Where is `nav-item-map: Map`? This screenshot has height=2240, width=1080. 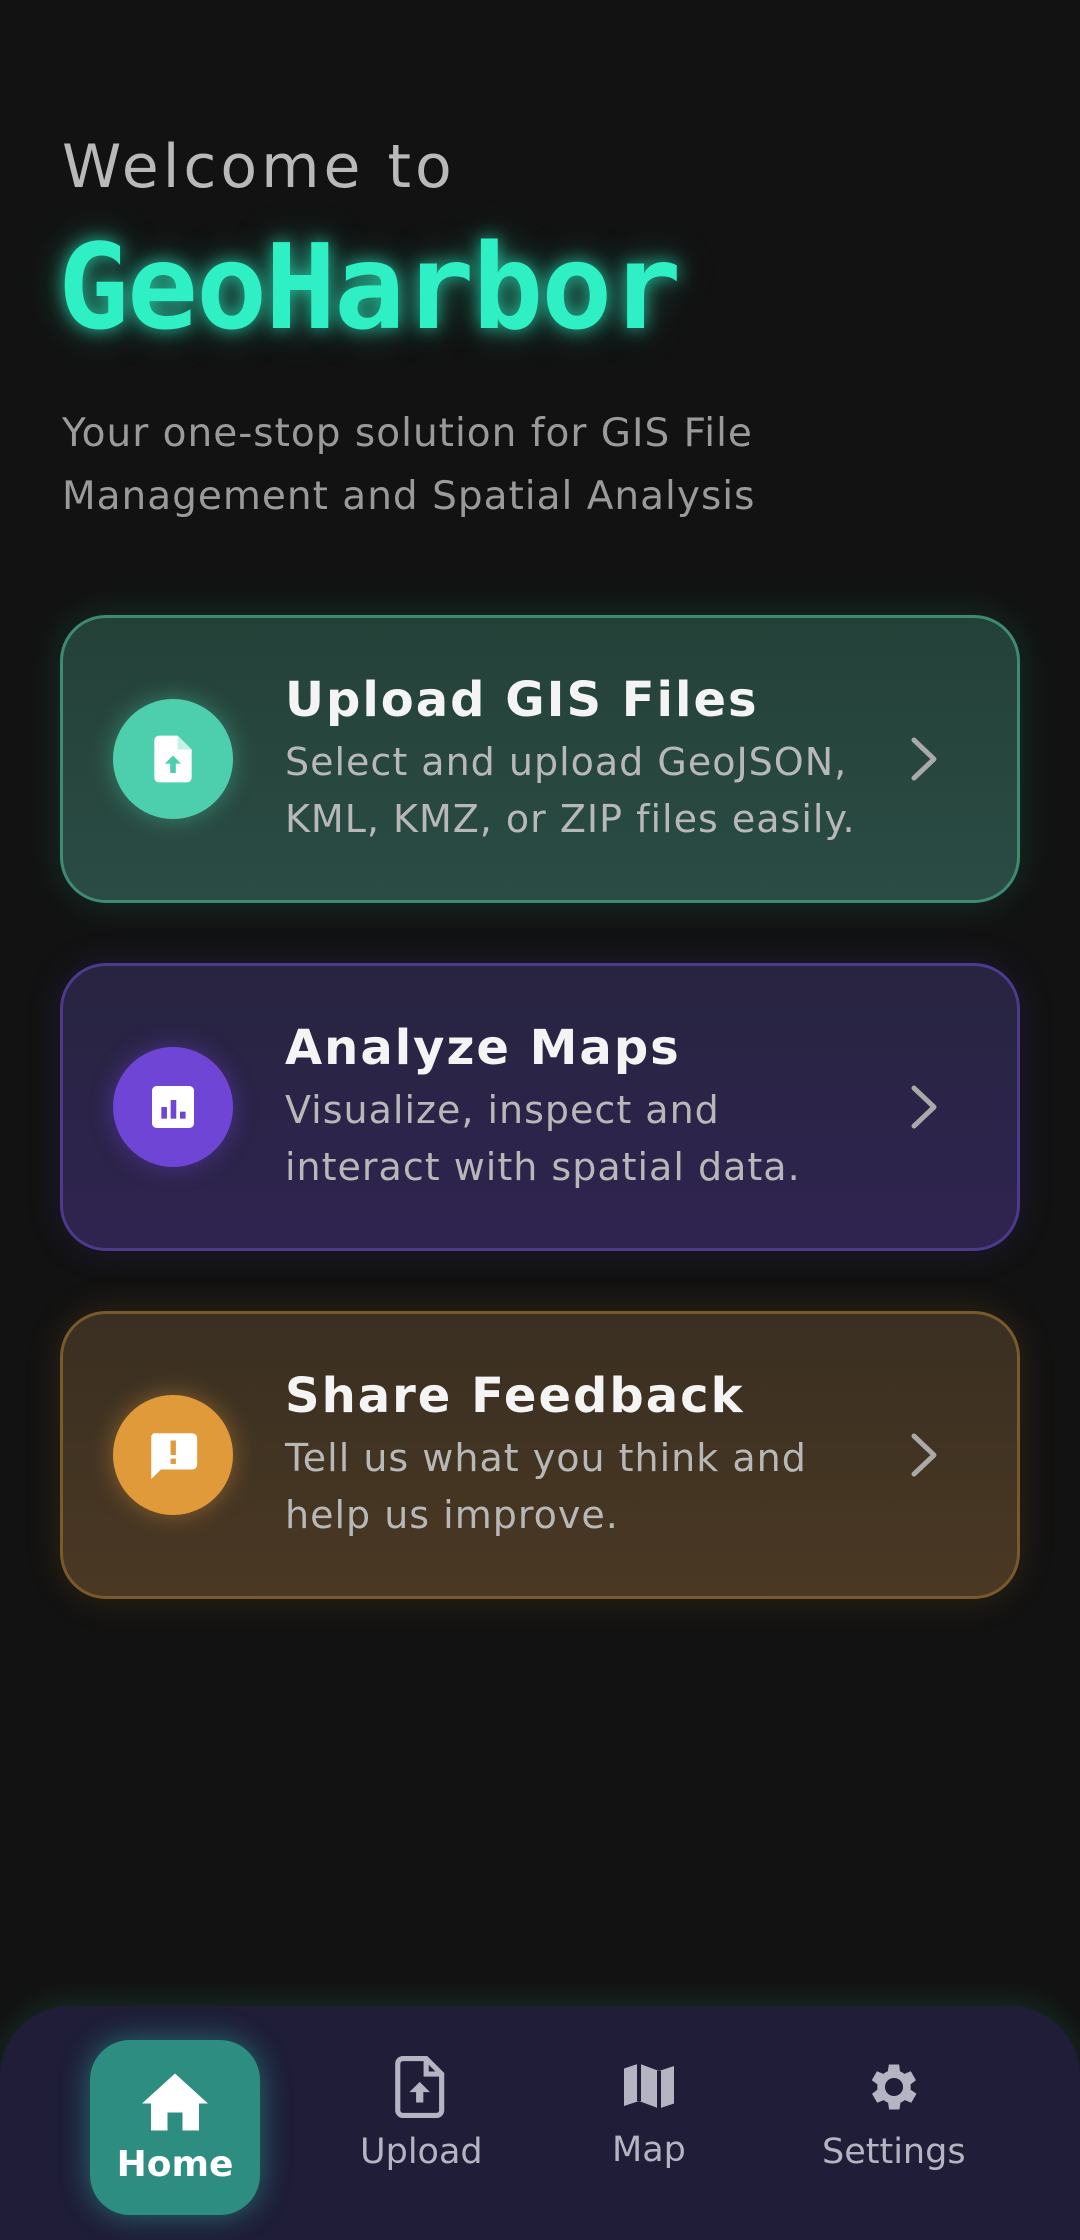
nav-item-map: Map is located at coordinates (649, 2113).